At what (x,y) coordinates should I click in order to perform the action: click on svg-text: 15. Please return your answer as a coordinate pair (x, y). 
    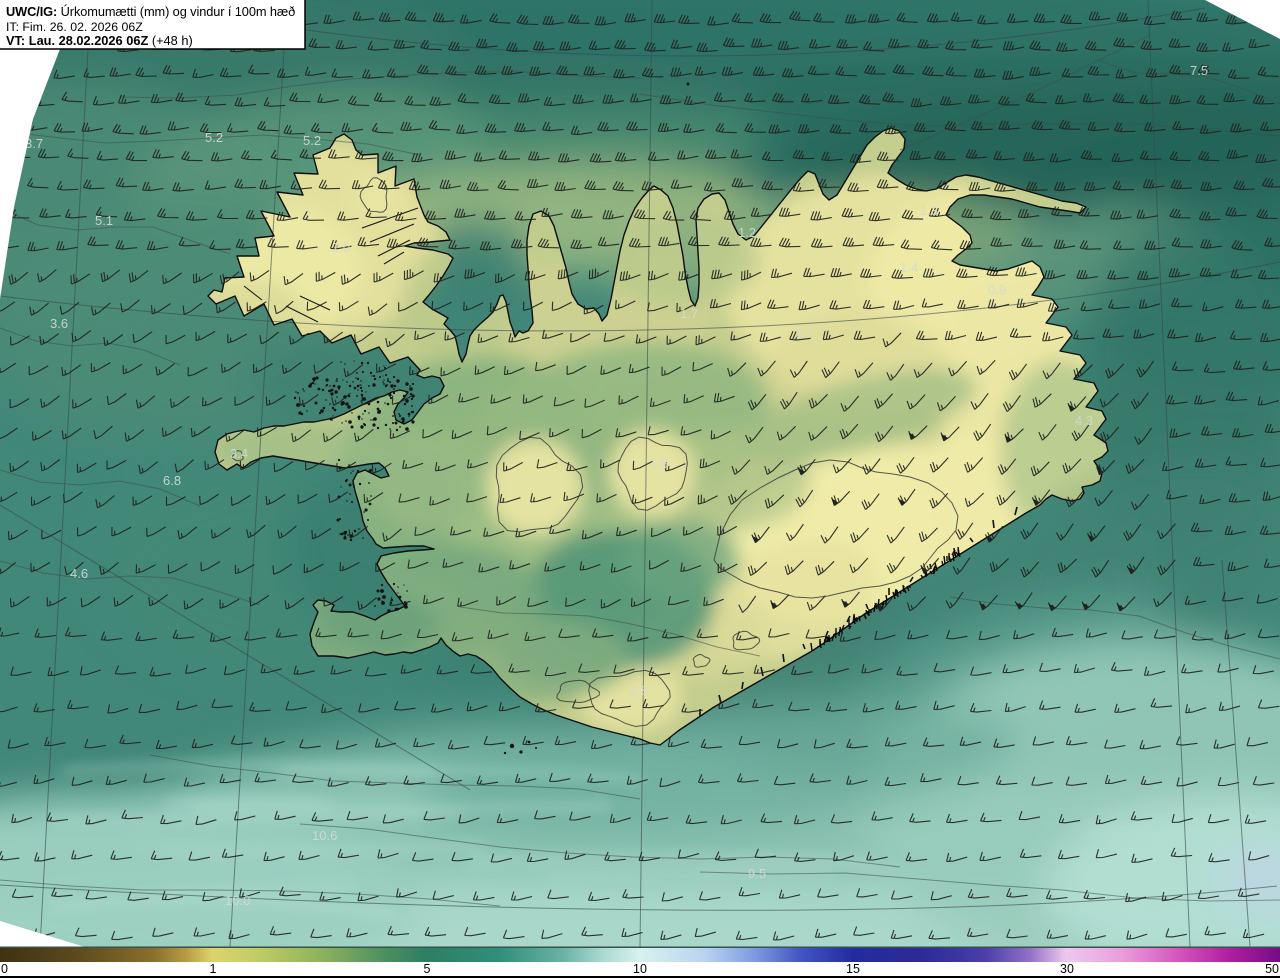
    Looking at the image, I should click on (853, 969).